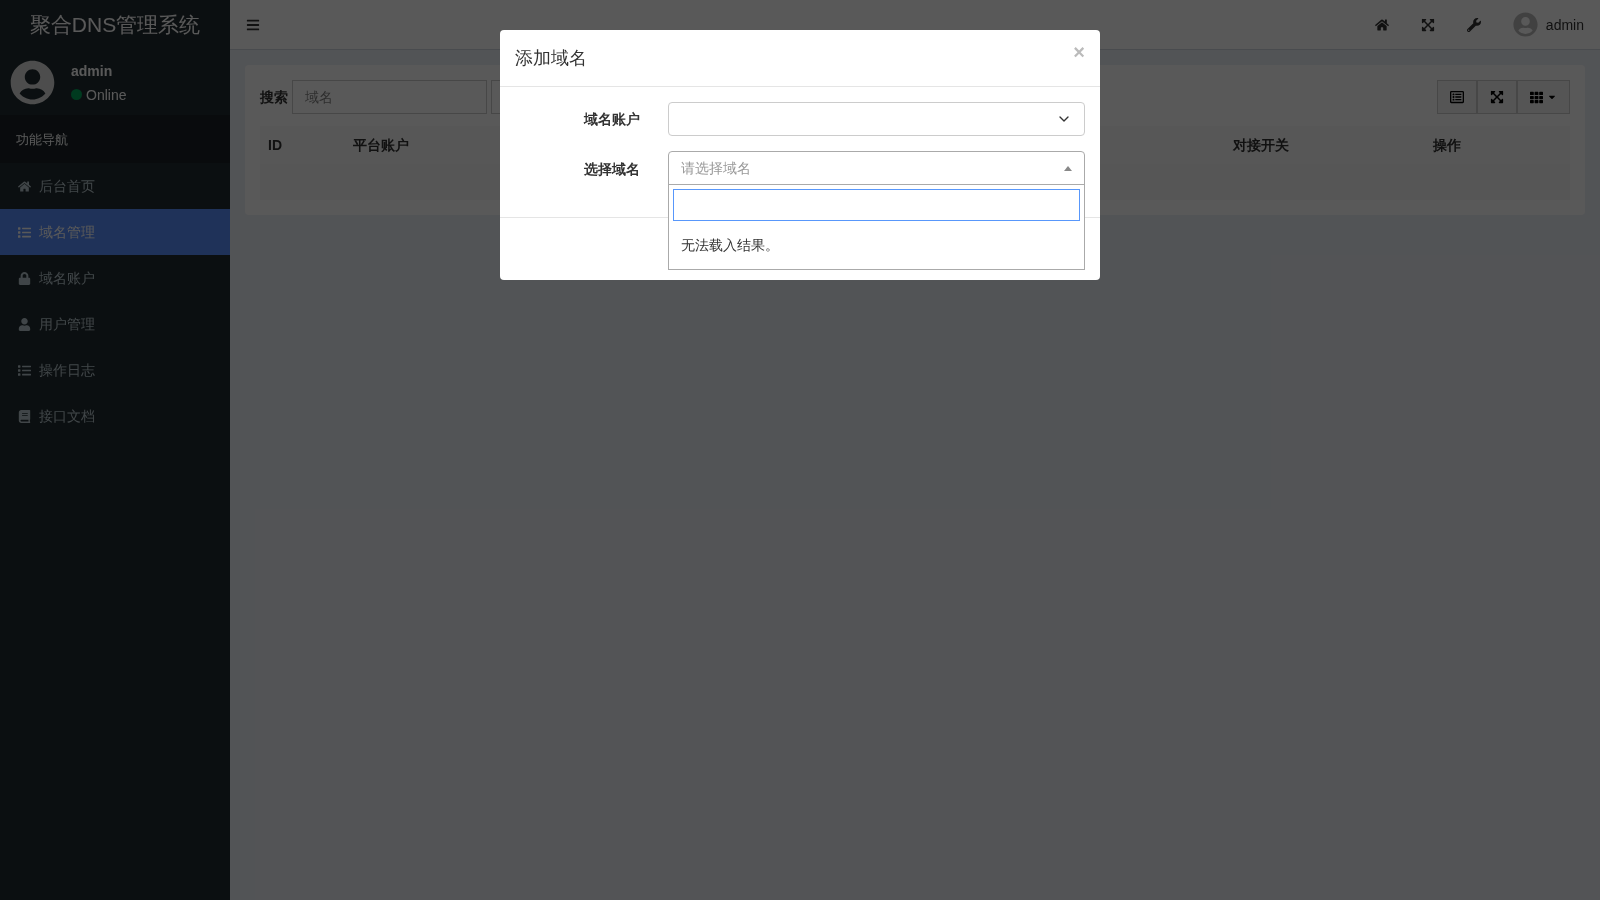 The width and height of the screenshot is (1600, 900). What do you see at coordinates (115, 25) in the screenshot?
I see `brand-title: 聚合DNS管理系统` at bounding box center [115, 25].